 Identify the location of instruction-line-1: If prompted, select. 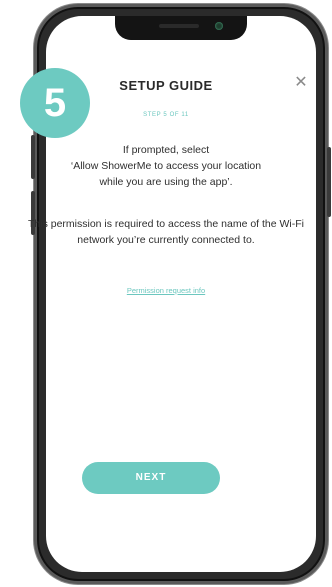
(166, 150).